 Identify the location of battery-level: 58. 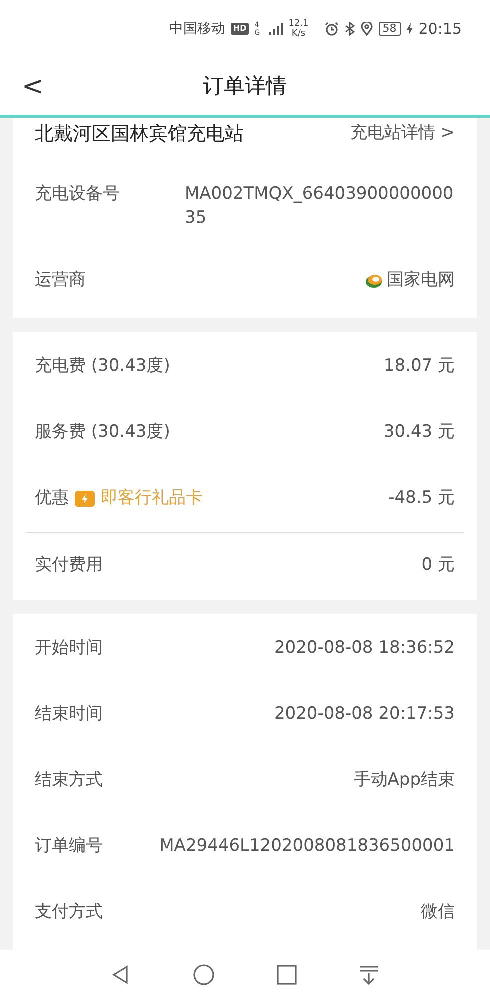
(389, 29).